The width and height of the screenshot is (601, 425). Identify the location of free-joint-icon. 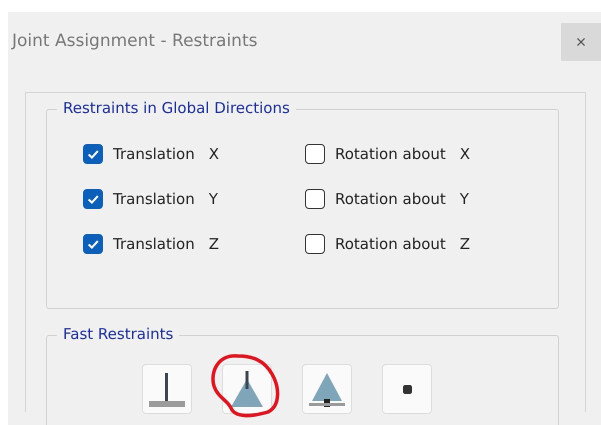
(407, 389).